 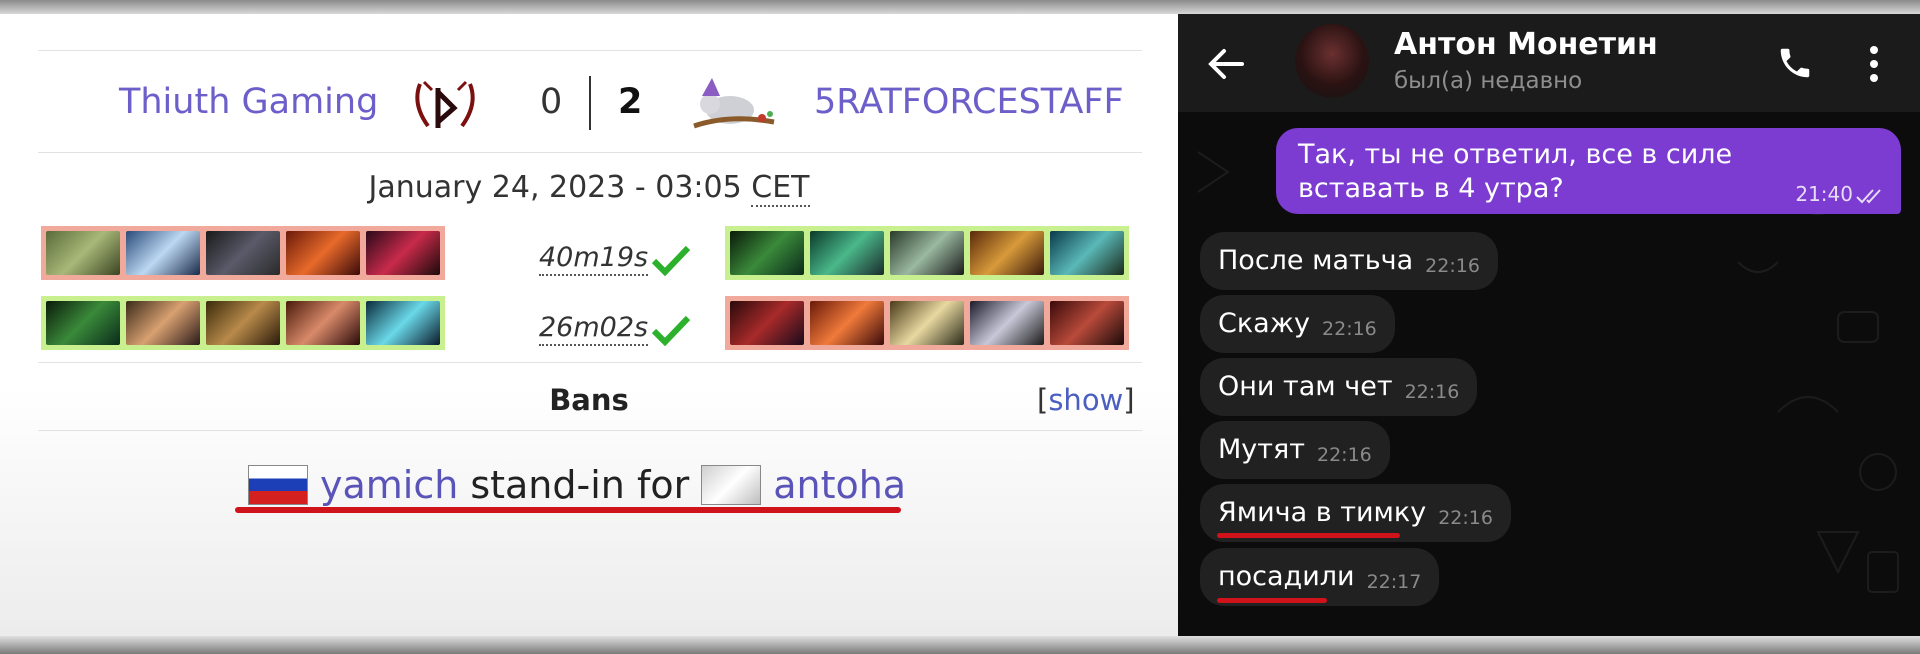 What do you see at coordinates (594, 329) in the screenshot?
I see `game2-duration: 26m02s` at bounding box center [594, 329].